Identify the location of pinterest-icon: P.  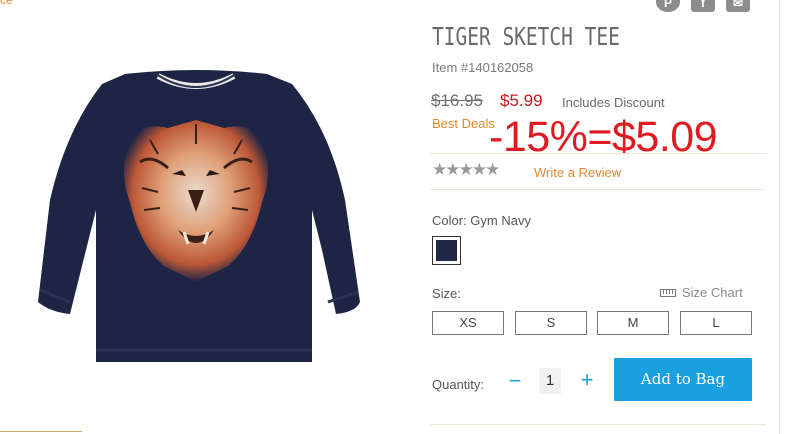
(668, 6).